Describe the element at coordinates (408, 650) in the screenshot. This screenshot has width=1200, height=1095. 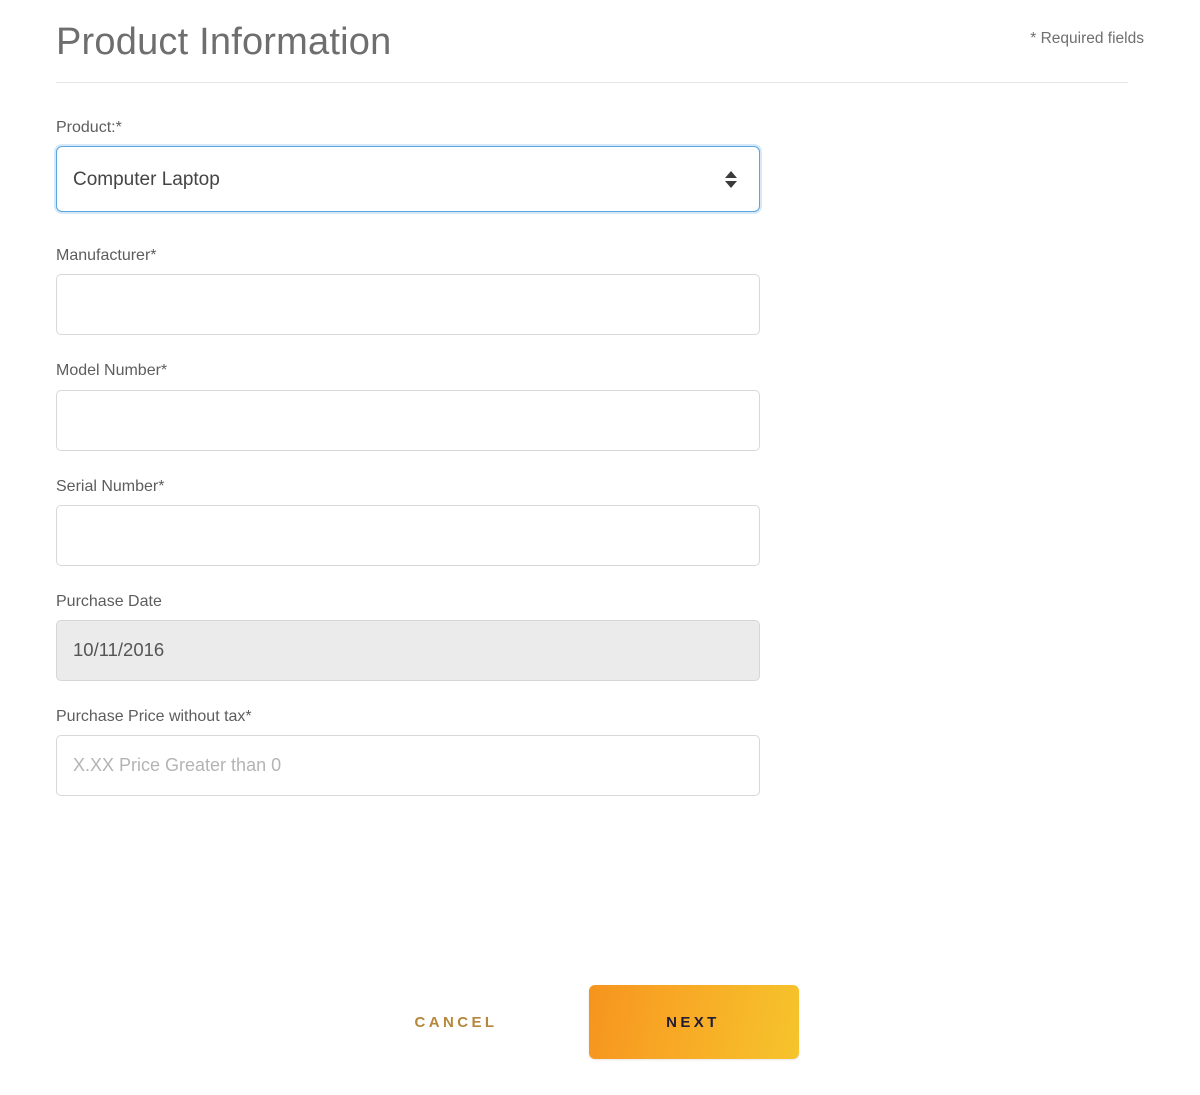
I see `purchase-date-value: 10/11/2016` at that location.